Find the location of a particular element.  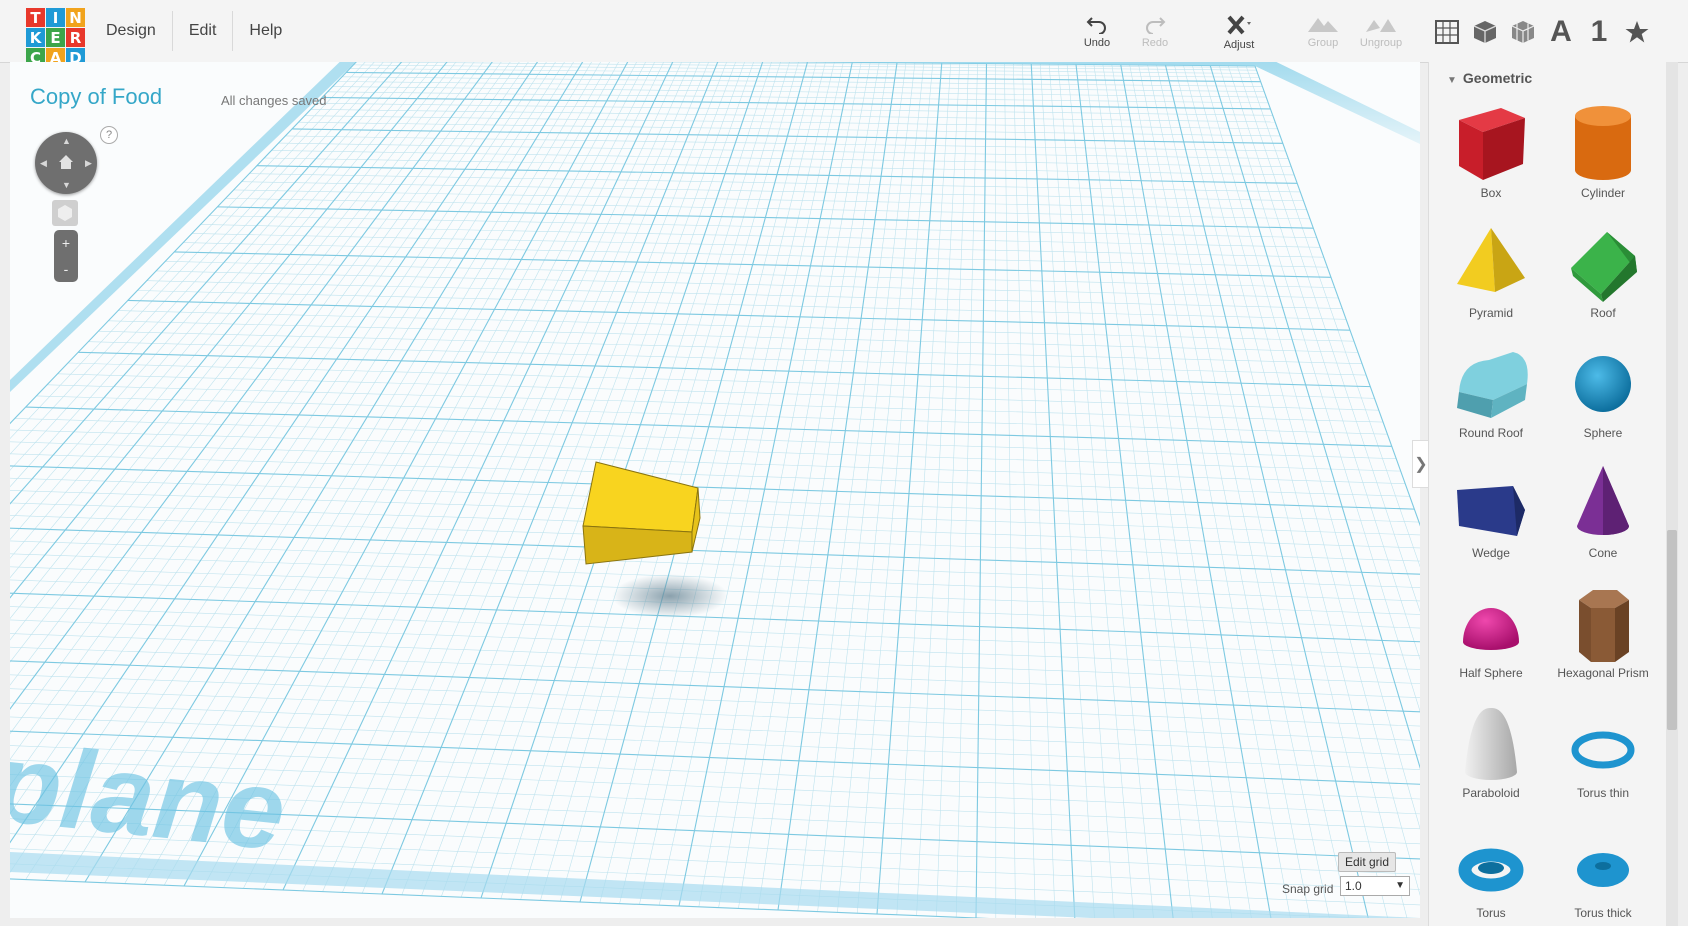

edit-grid-button: Edit grid is located at coordinates (1367, 862).